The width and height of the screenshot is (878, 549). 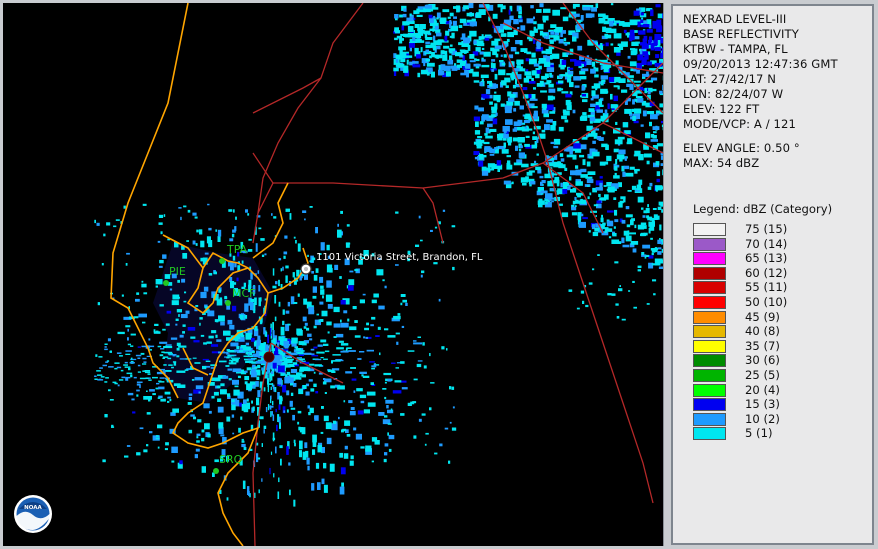 What do you see at coordinates (733, 94) in the screenshot?
I see `station-lon: LON: 82/24/07 W` at bounding box center [733, 94].